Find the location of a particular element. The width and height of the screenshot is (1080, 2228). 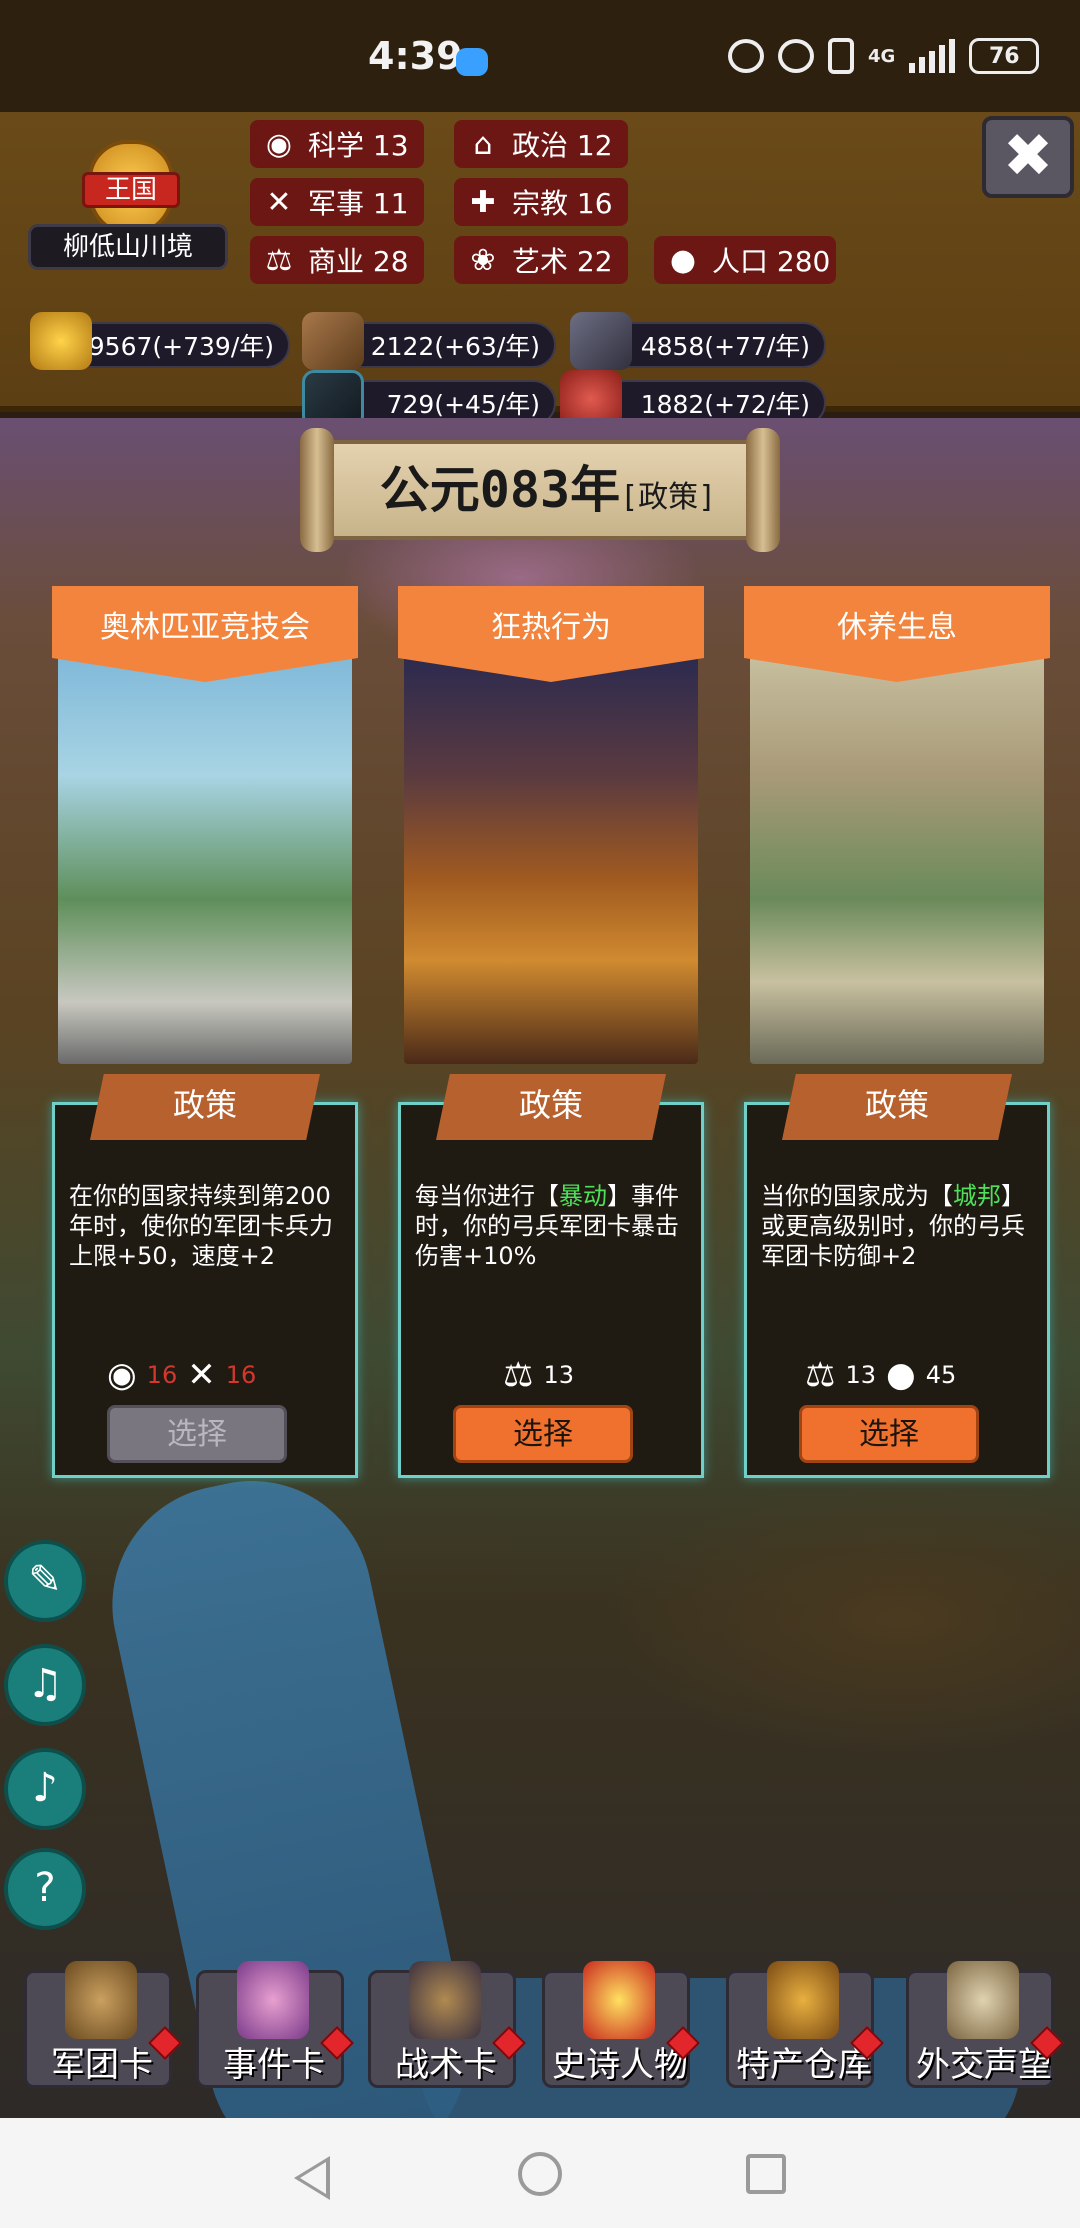

card-art-ruins is located at coordinates (897, 858).